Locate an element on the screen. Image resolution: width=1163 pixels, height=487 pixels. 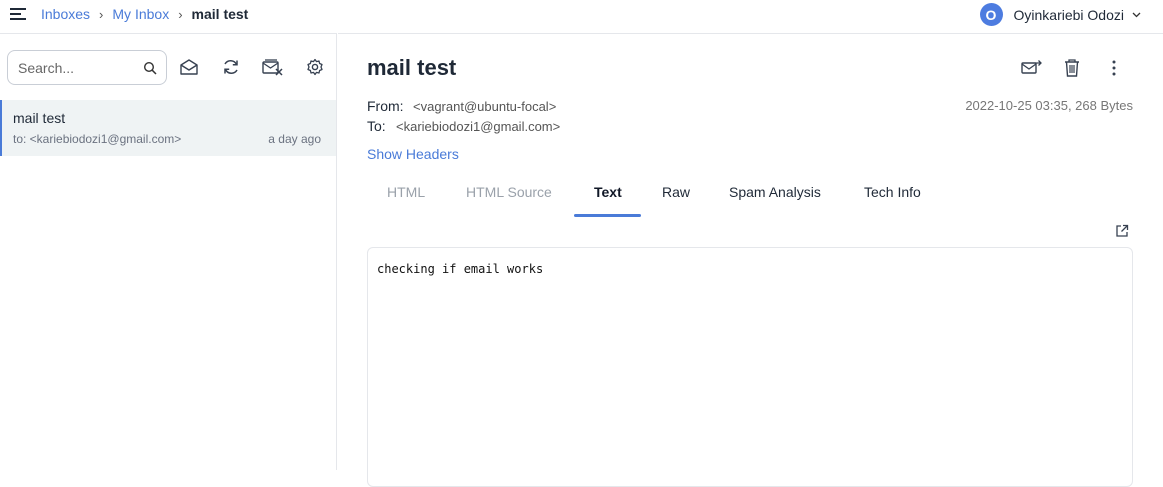
show-headers-link: Show Headers is located at coordinates (413, 154).